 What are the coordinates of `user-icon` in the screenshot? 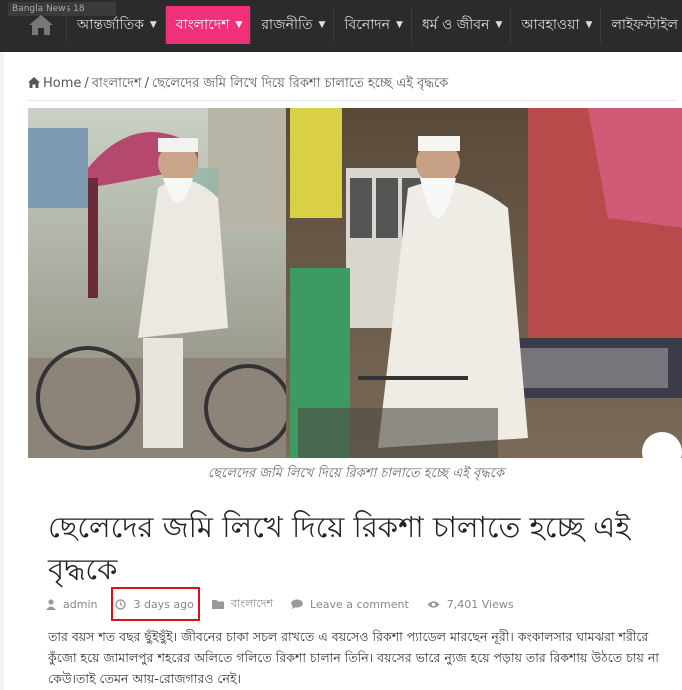 It's located at (51, 604).